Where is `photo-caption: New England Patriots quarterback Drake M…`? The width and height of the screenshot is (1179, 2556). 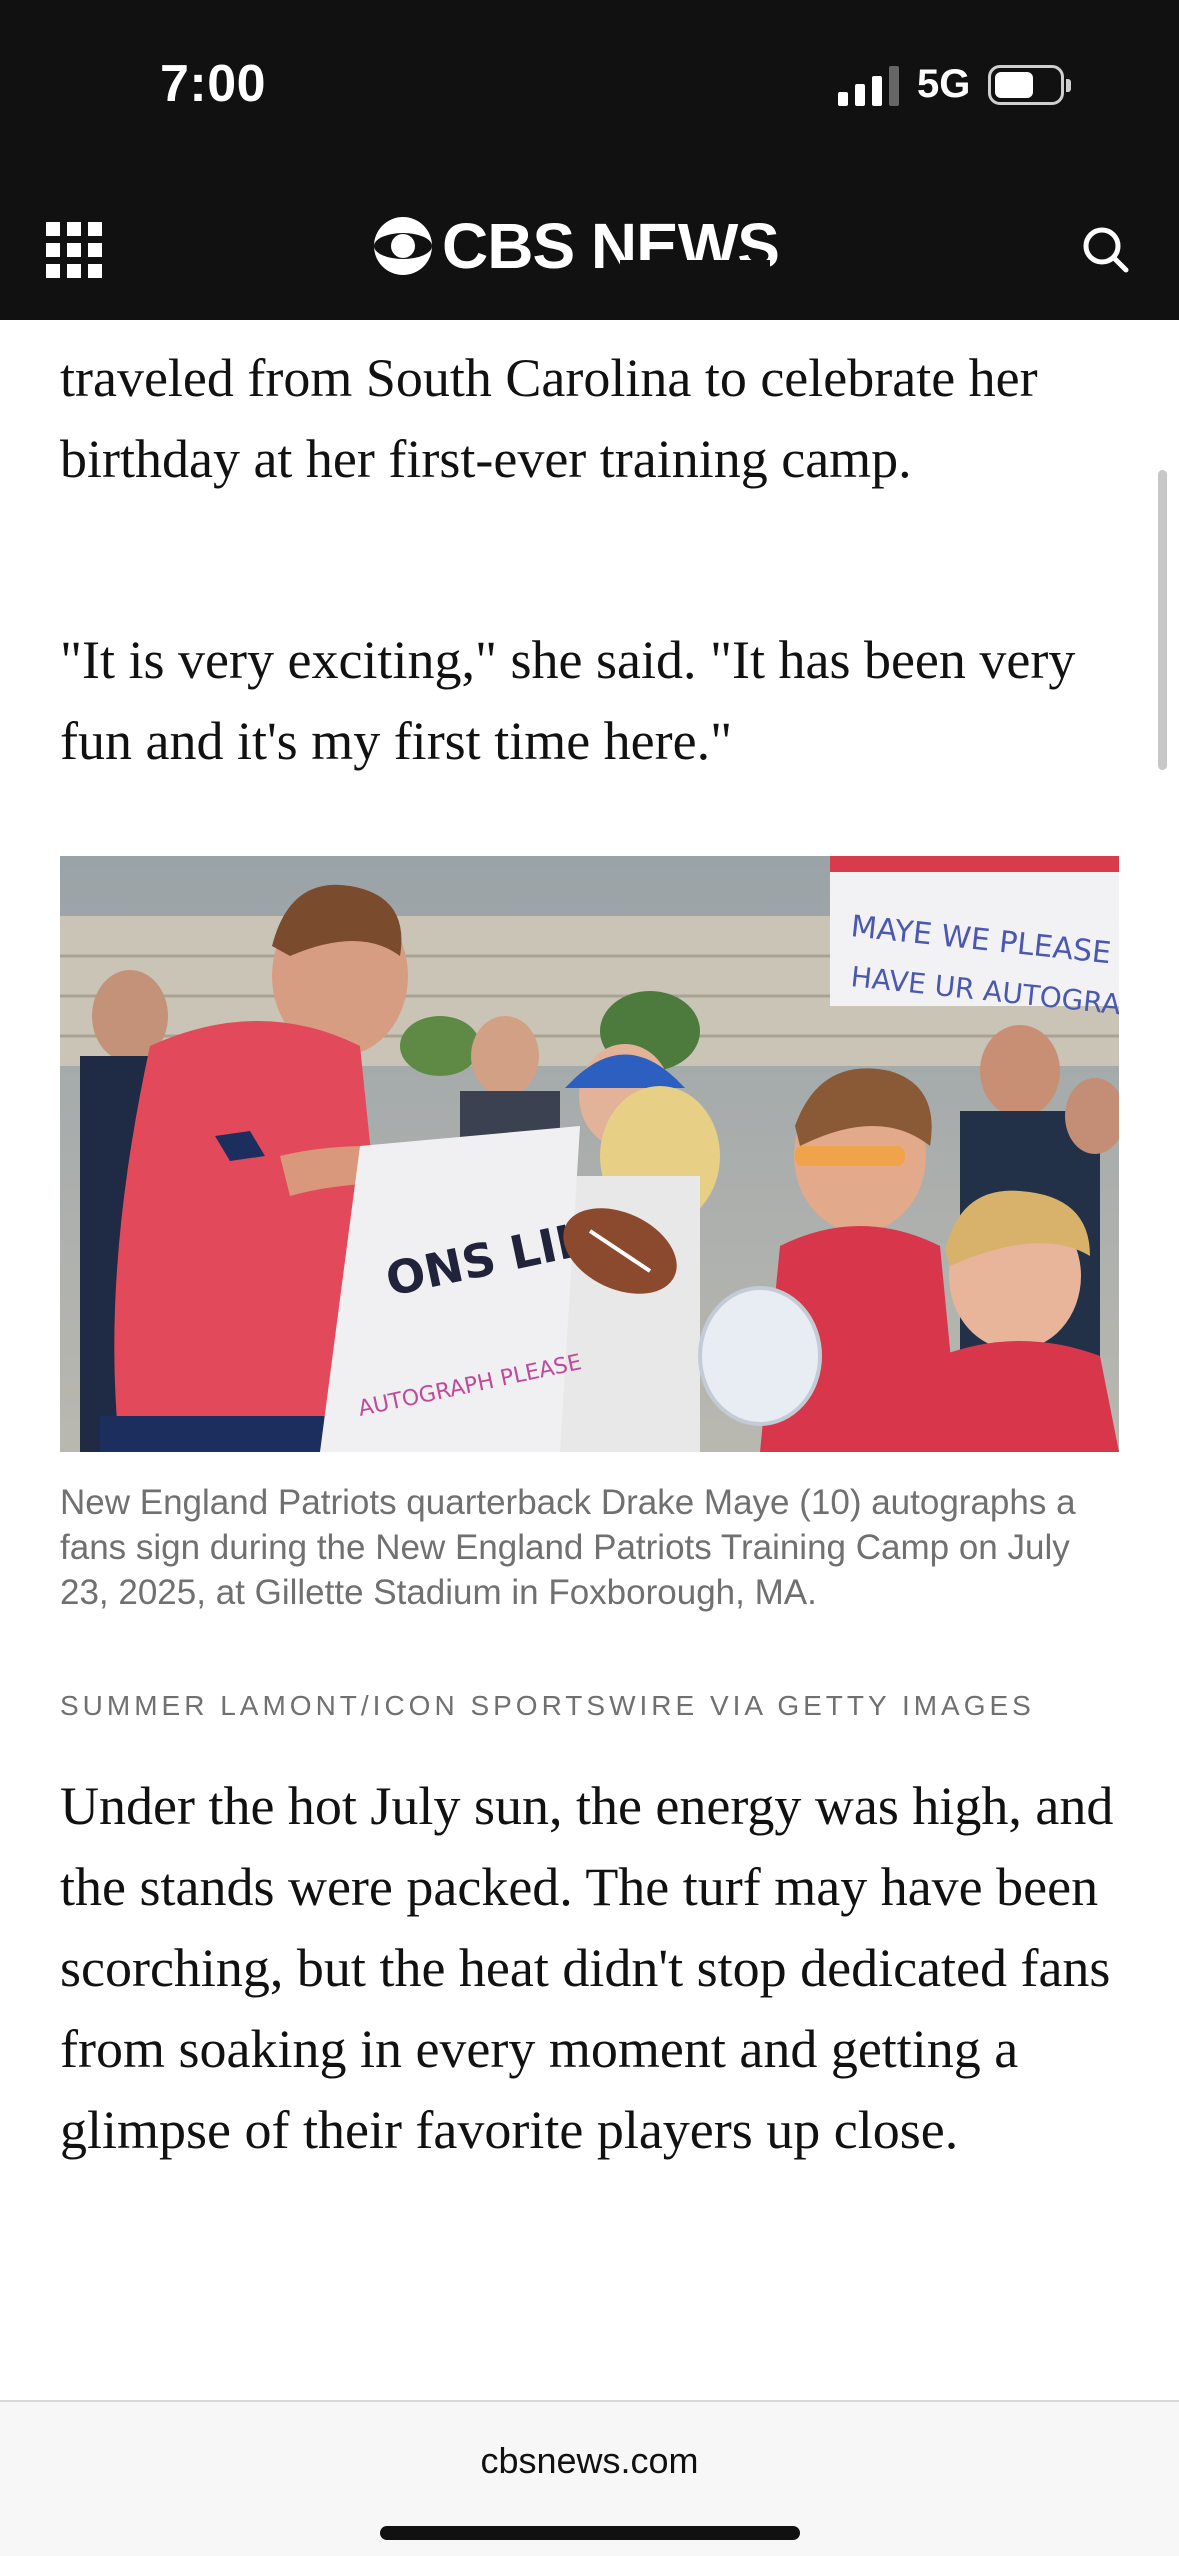
photo-caption: New England Patriots quarterback Drake M… is located at coordinates (568, 1547).